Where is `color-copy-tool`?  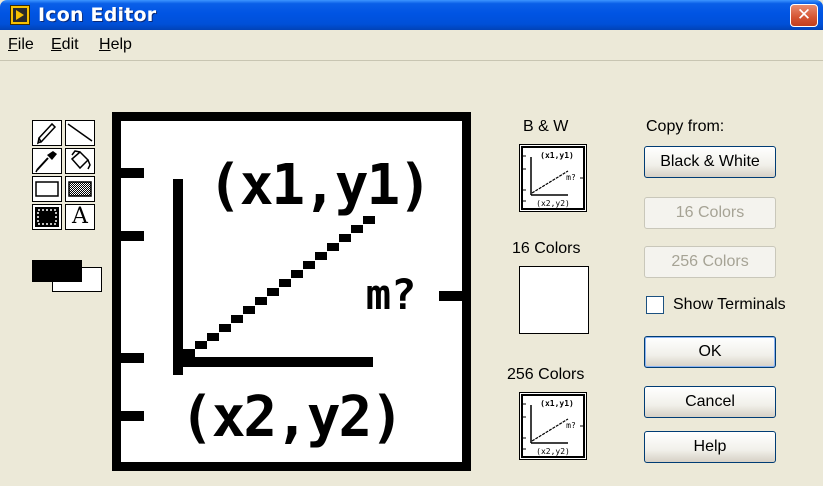 color-copy-tool is located at coordinates (47, 161).